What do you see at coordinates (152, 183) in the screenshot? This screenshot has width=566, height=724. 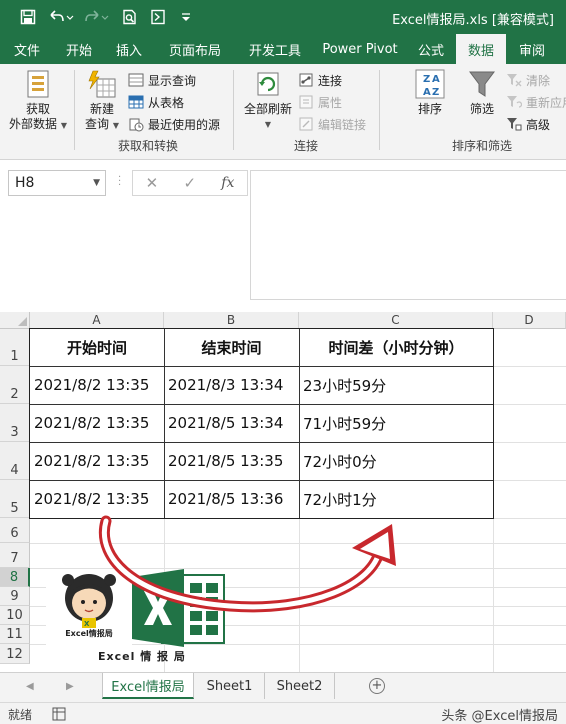 I see `cancel-icon: ✕` at bounding box center [152, 183].